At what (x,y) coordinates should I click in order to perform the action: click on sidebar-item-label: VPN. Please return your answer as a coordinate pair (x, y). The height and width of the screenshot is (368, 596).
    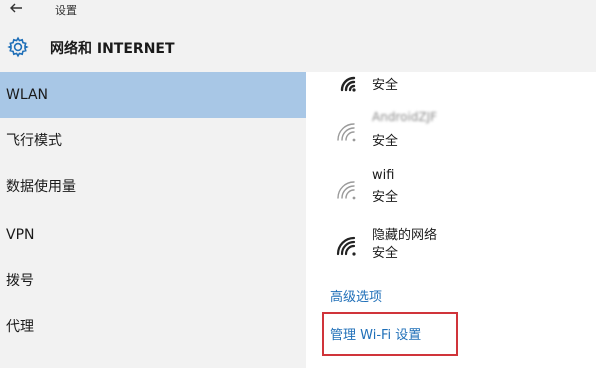
    Looking at the image, I should click on (20, 235).